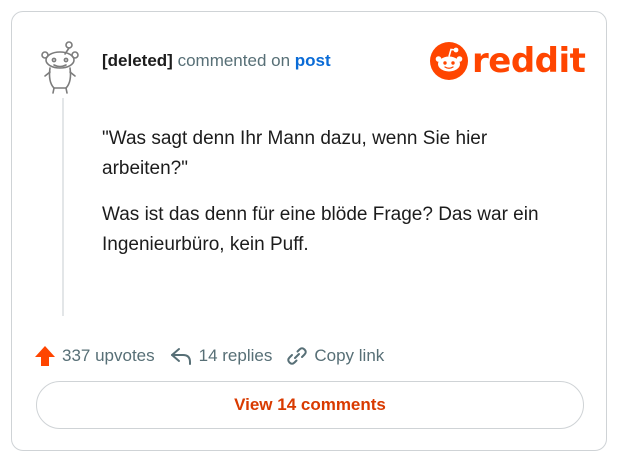  Describe the element at coordinates (137, 60) in the screenshot. I see `username: [deleted]` at that location.